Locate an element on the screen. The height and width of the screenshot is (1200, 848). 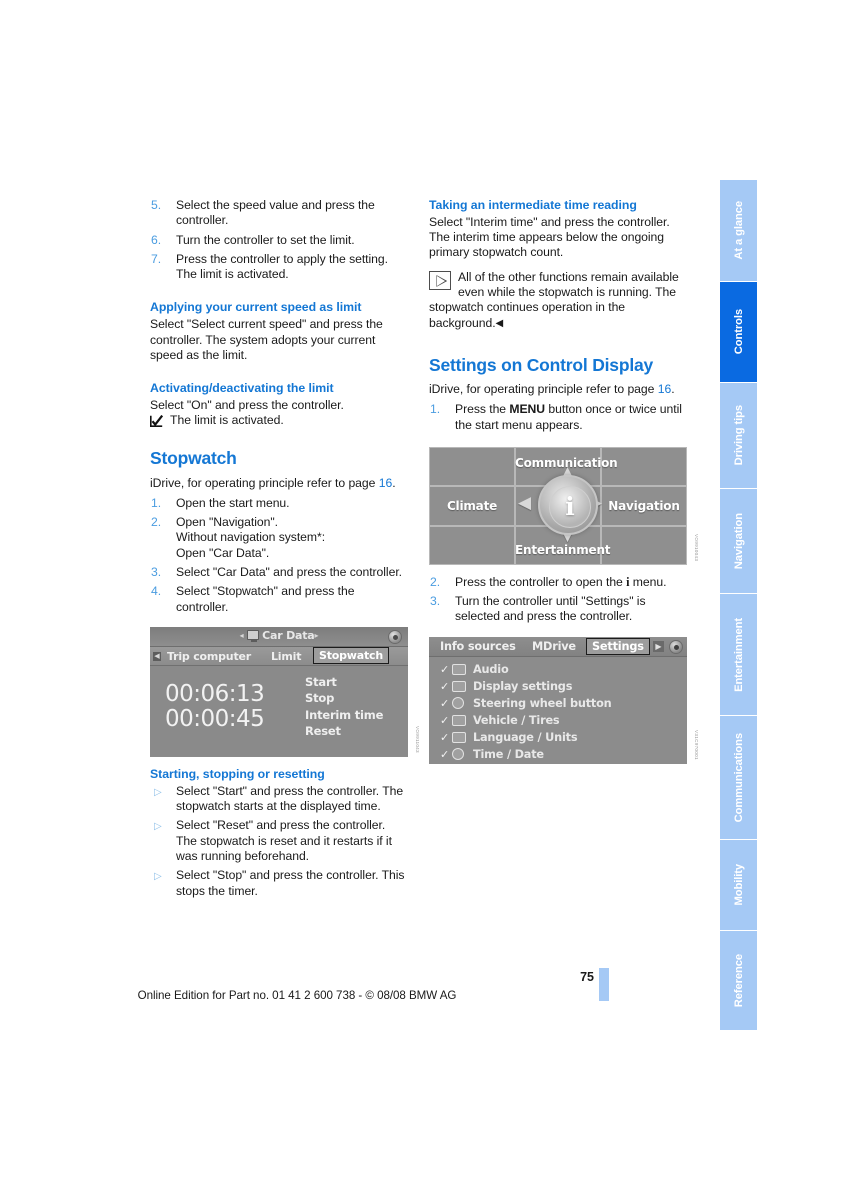
menu-item-reset: Reset is located at coordinates (344, 731).